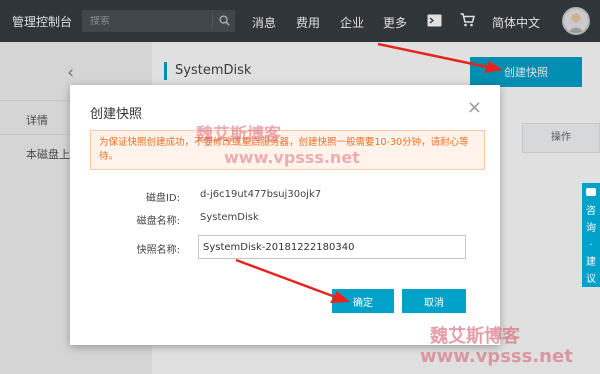  I want to click on chat-icon, so click(591, 192).